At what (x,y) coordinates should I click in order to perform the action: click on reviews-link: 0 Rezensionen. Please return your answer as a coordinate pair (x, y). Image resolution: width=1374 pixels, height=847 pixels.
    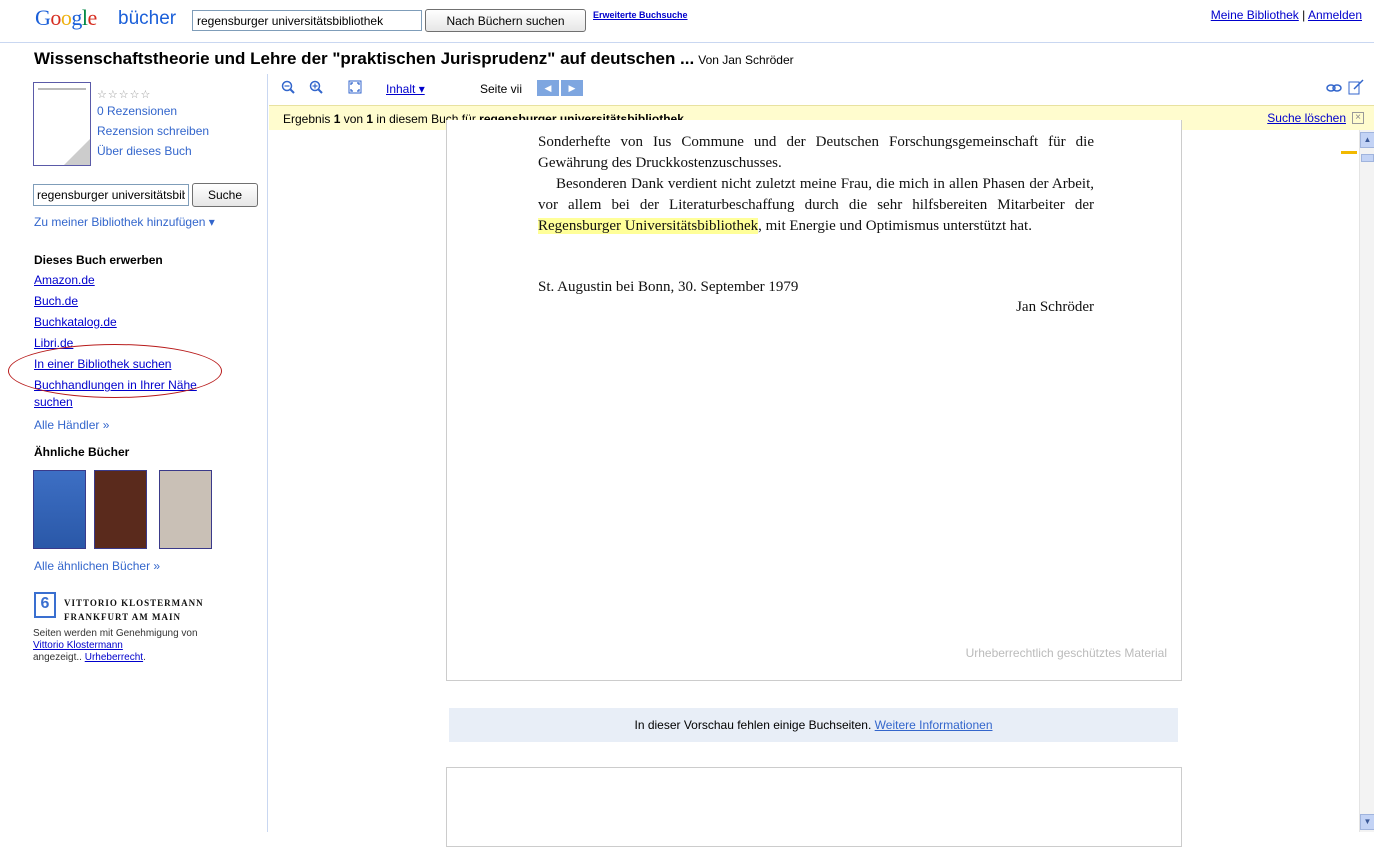
    Looking at the image, I should click on (137, 111).